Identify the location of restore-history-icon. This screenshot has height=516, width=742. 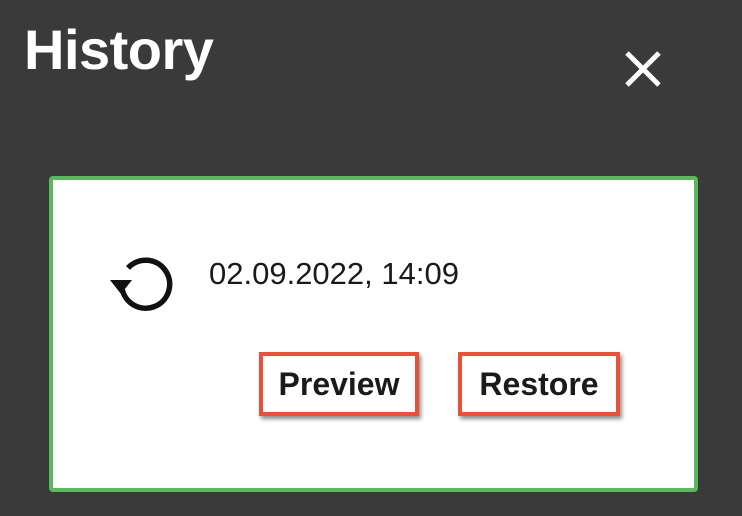
(141, 284).